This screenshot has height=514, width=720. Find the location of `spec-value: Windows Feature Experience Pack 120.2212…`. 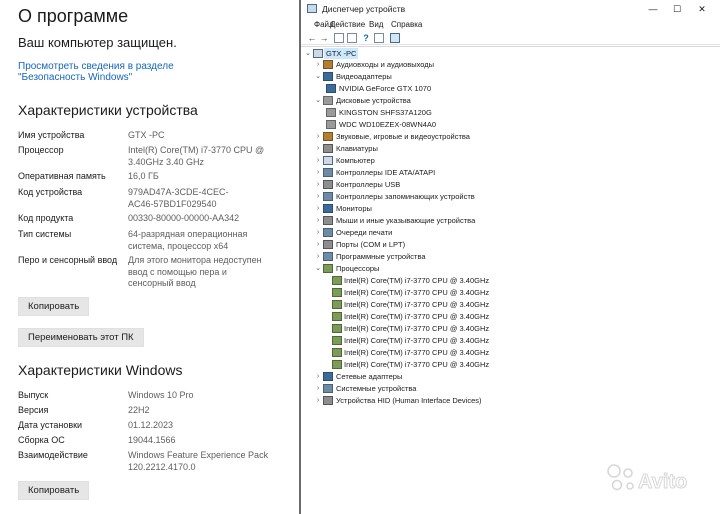

spec-value: Windows Feature Experience Pack 120.2212… is located at coordinates (198, 461).